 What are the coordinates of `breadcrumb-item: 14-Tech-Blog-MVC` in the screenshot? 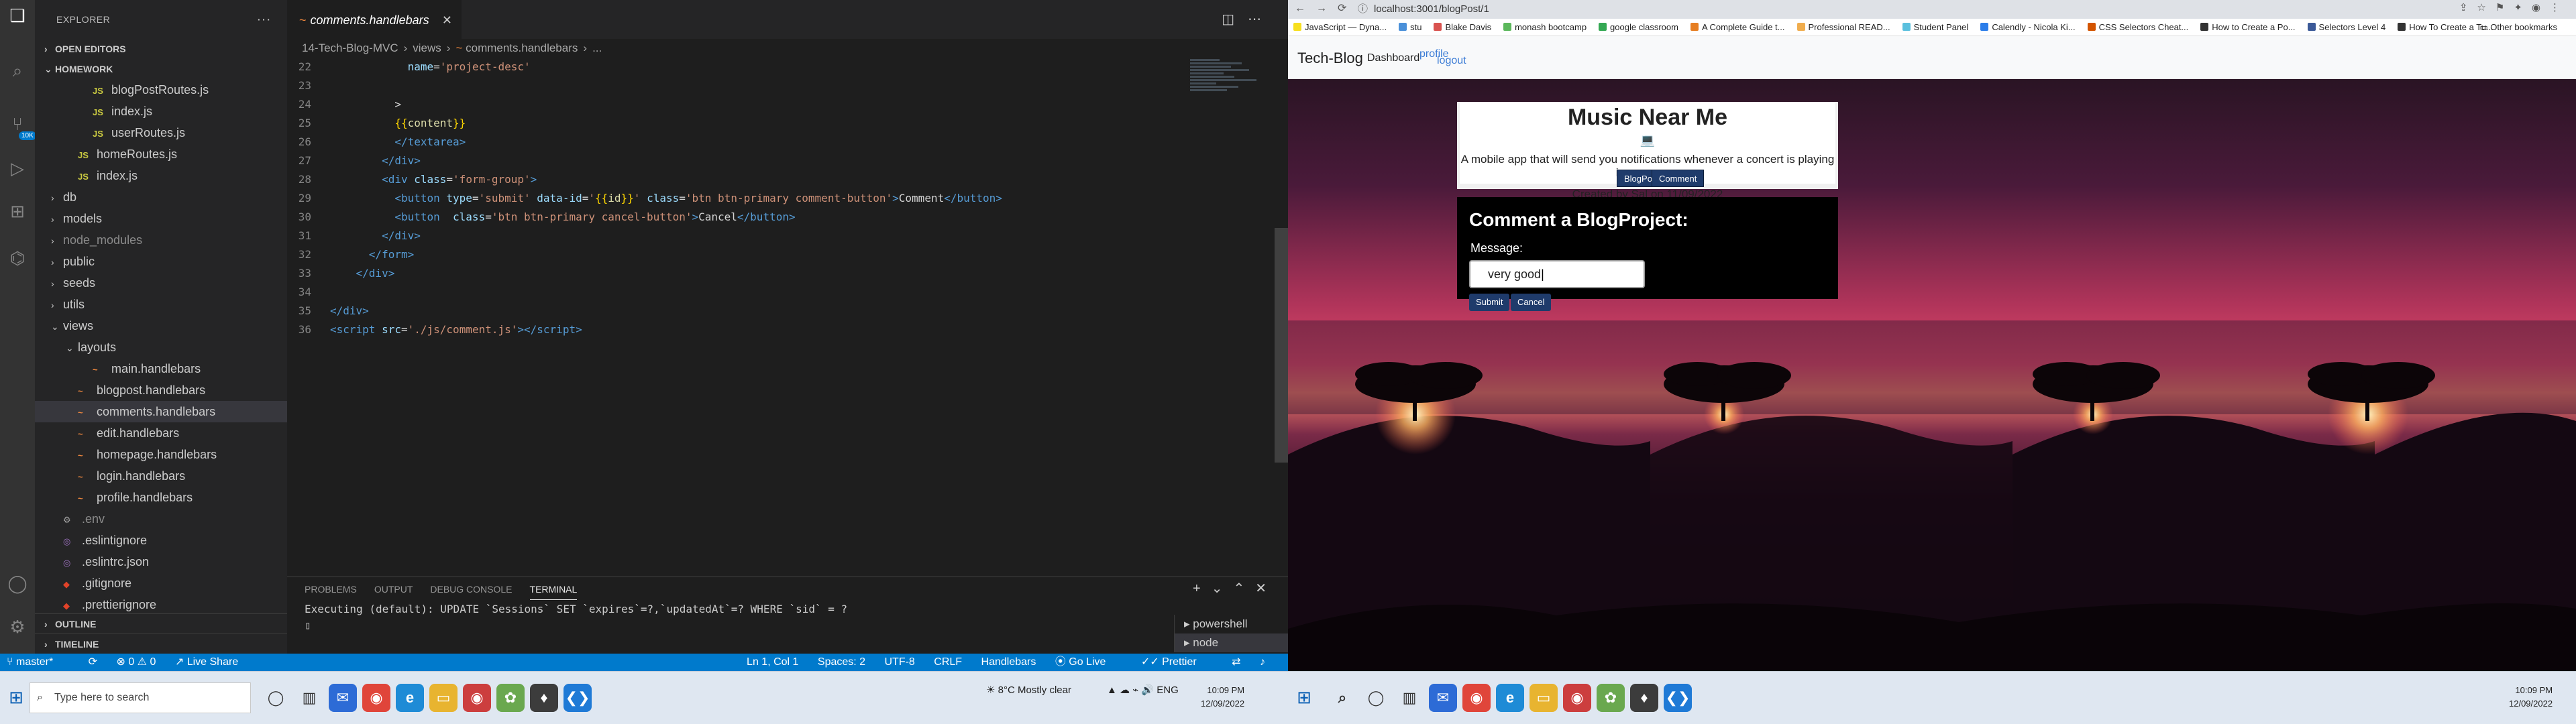 It's located at (350, 48).